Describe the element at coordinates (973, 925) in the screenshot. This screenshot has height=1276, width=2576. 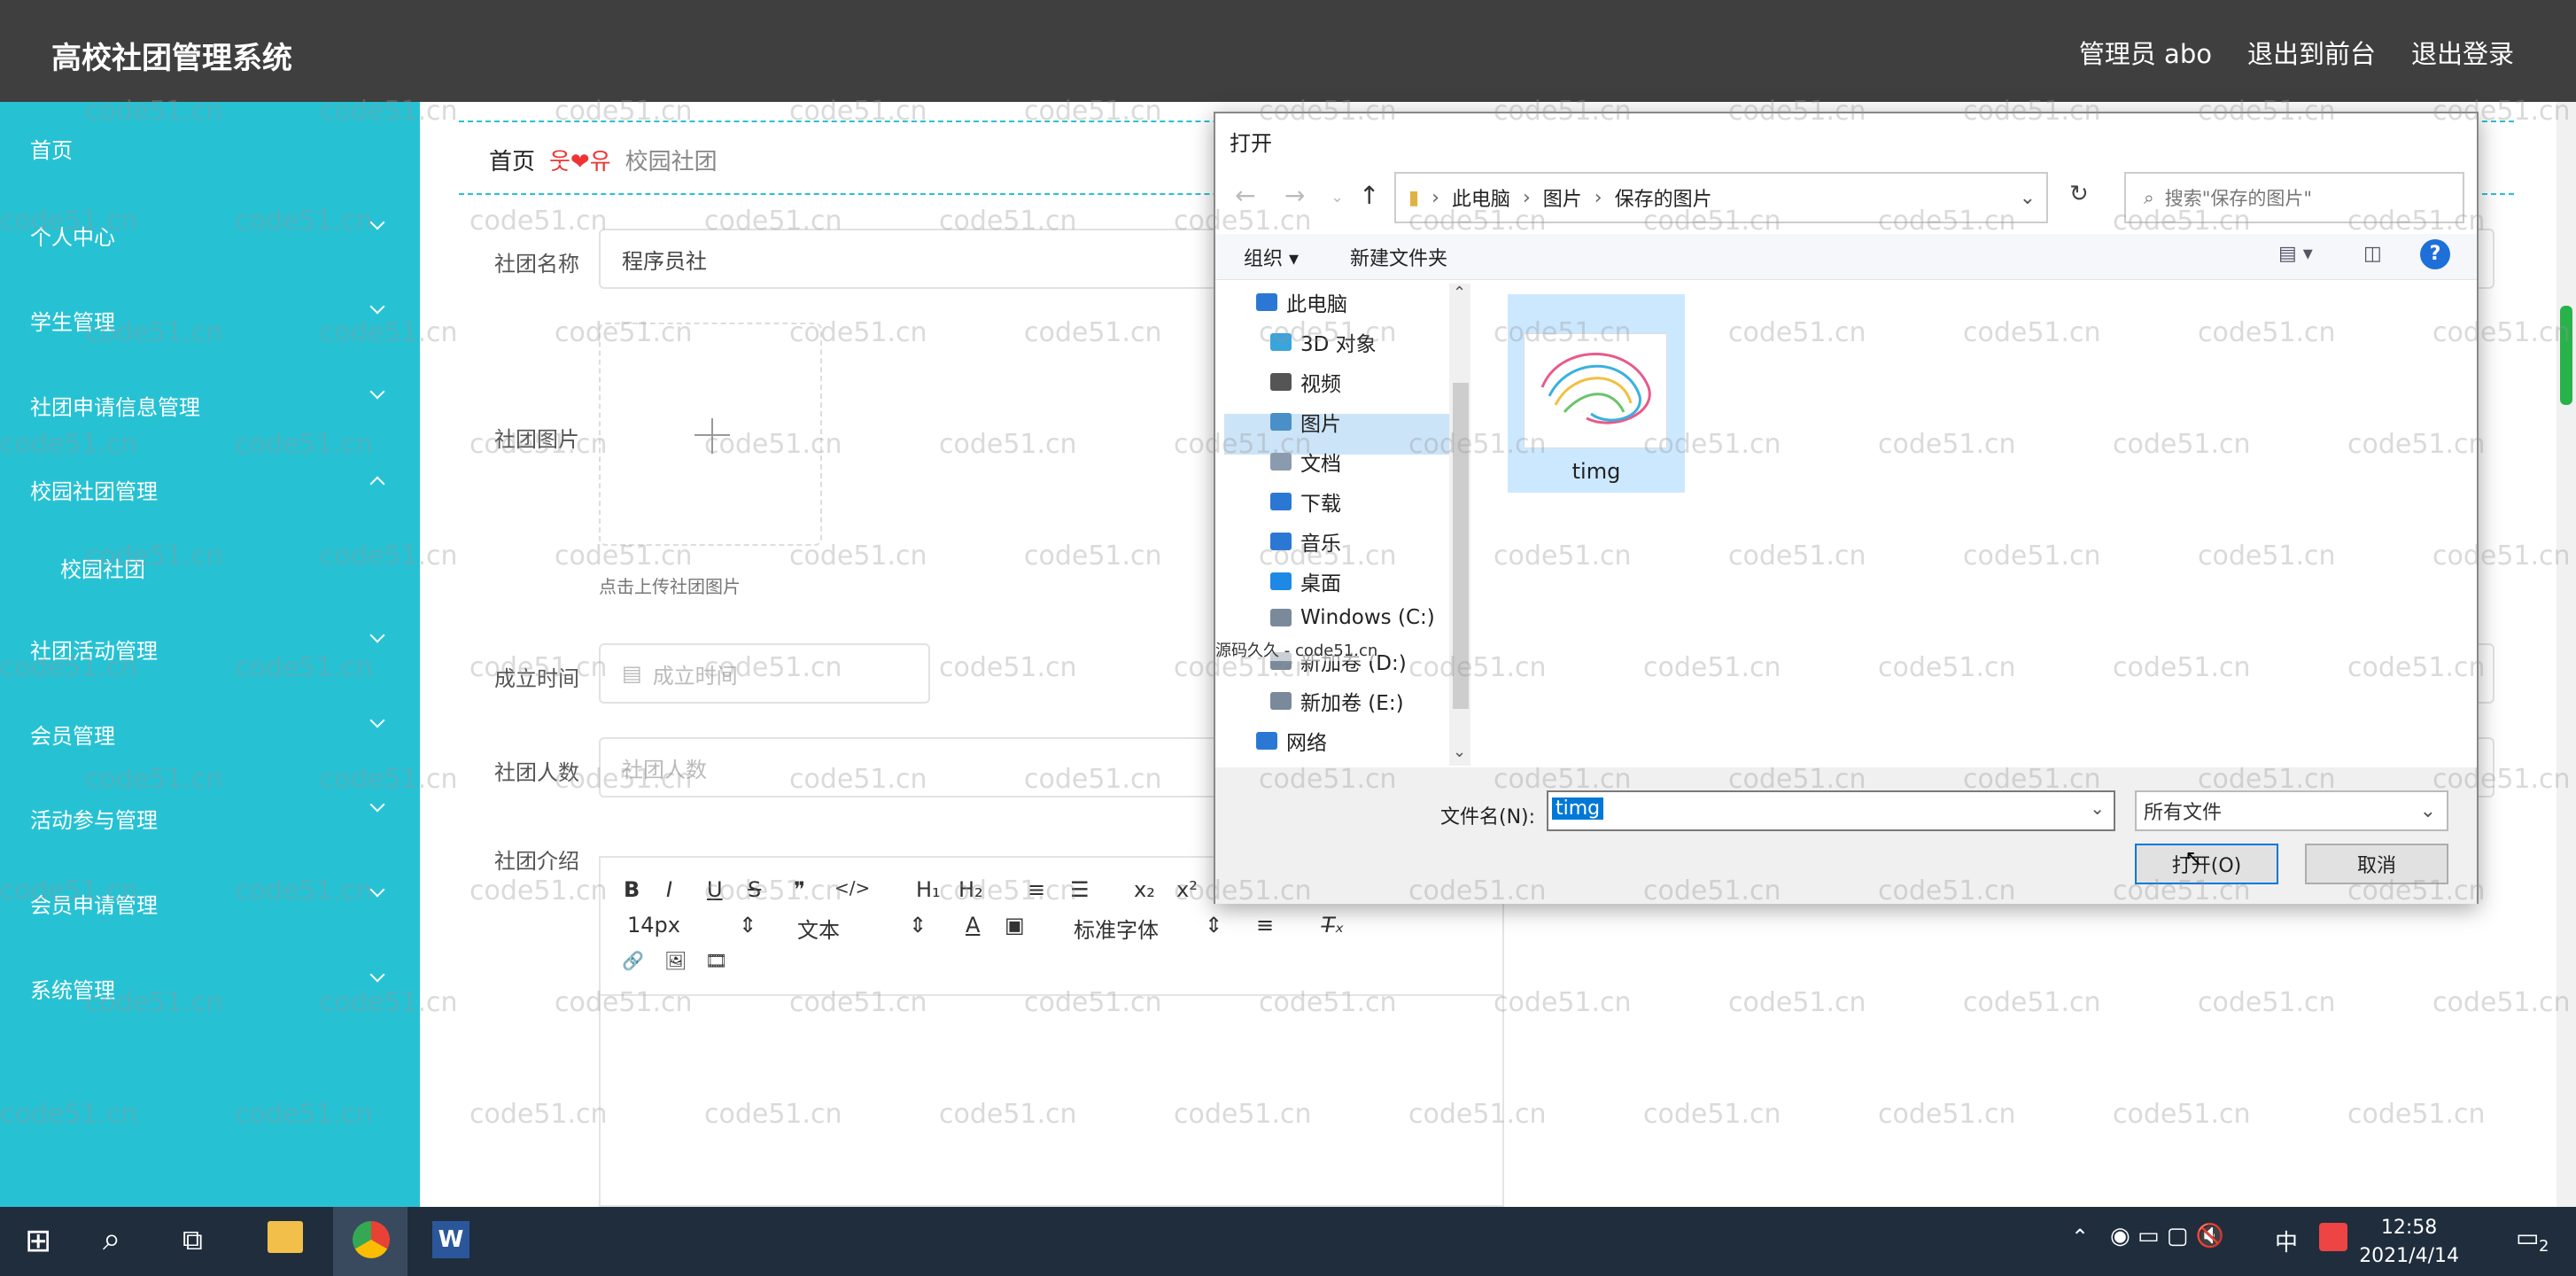
I see `font-color-icon: A` at that location.